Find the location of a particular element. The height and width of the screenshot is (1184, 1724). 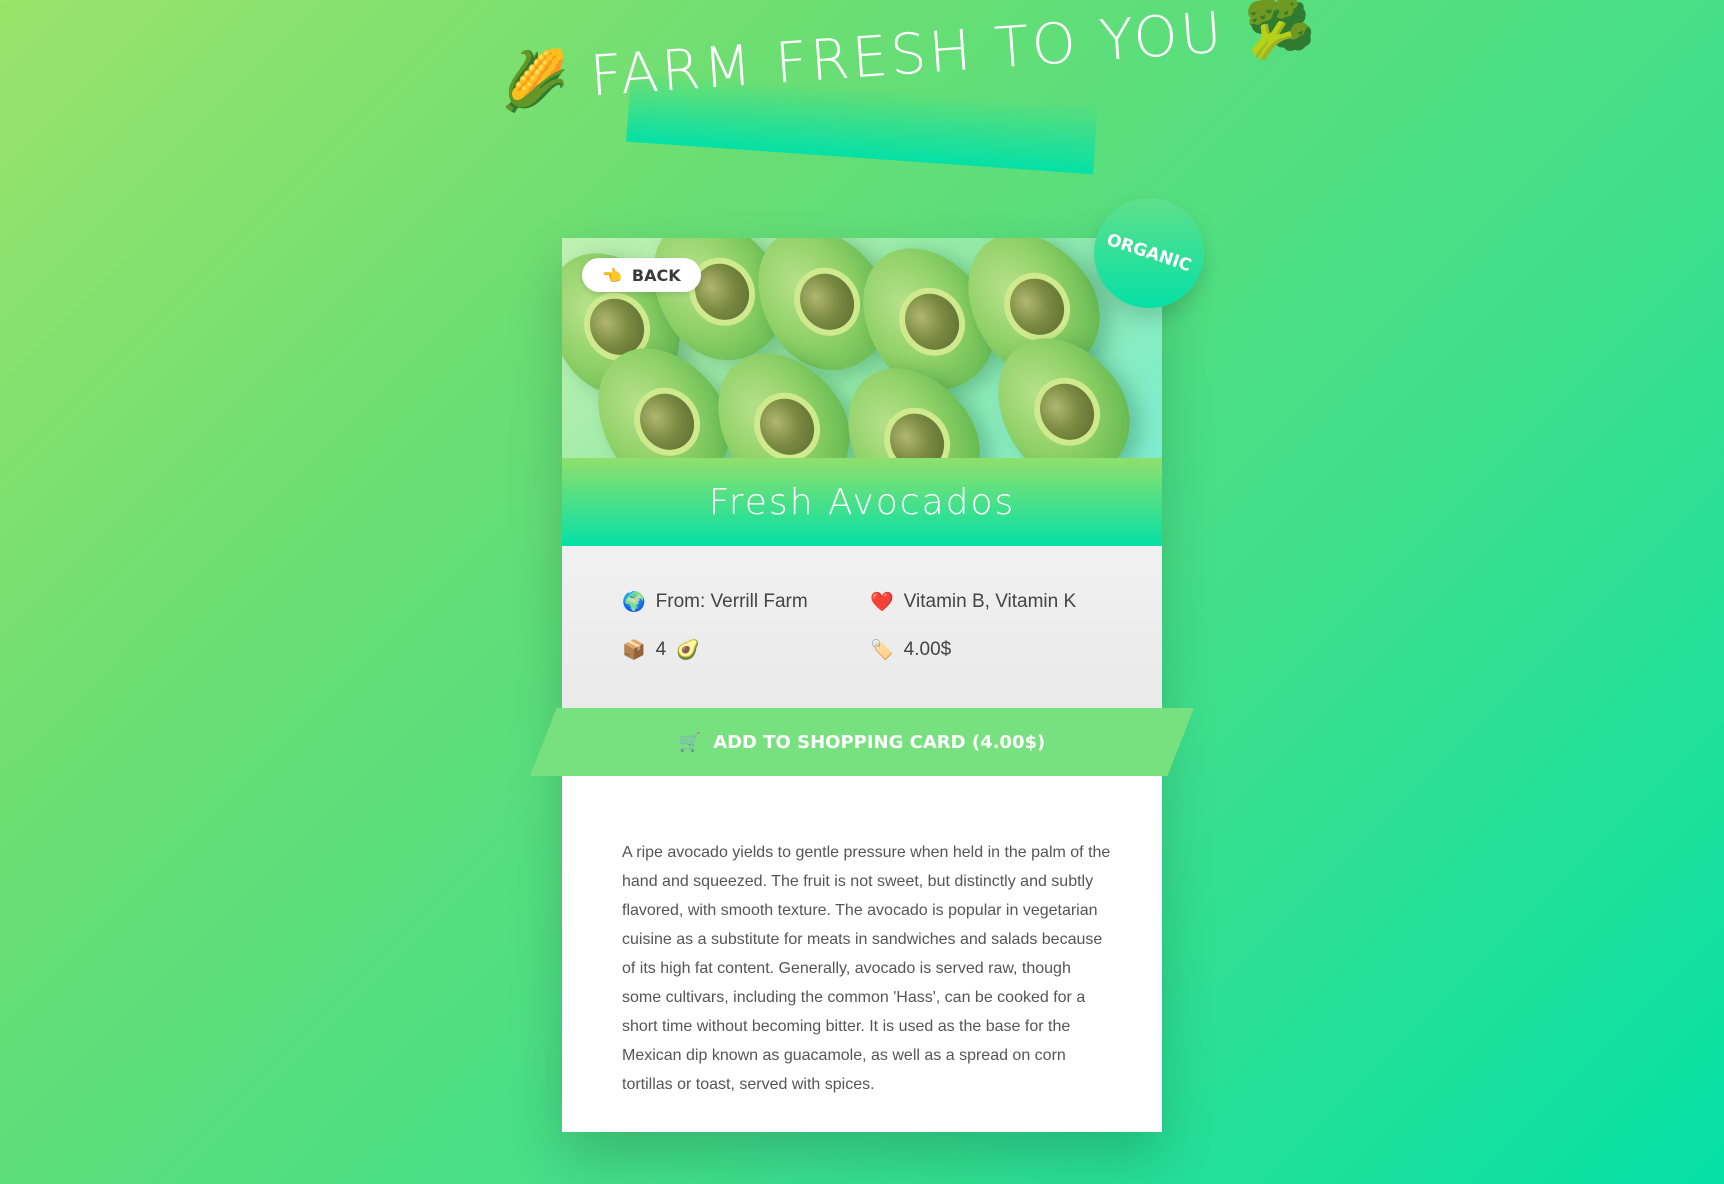

back-label: BACK is located at coordinates (656, 275).